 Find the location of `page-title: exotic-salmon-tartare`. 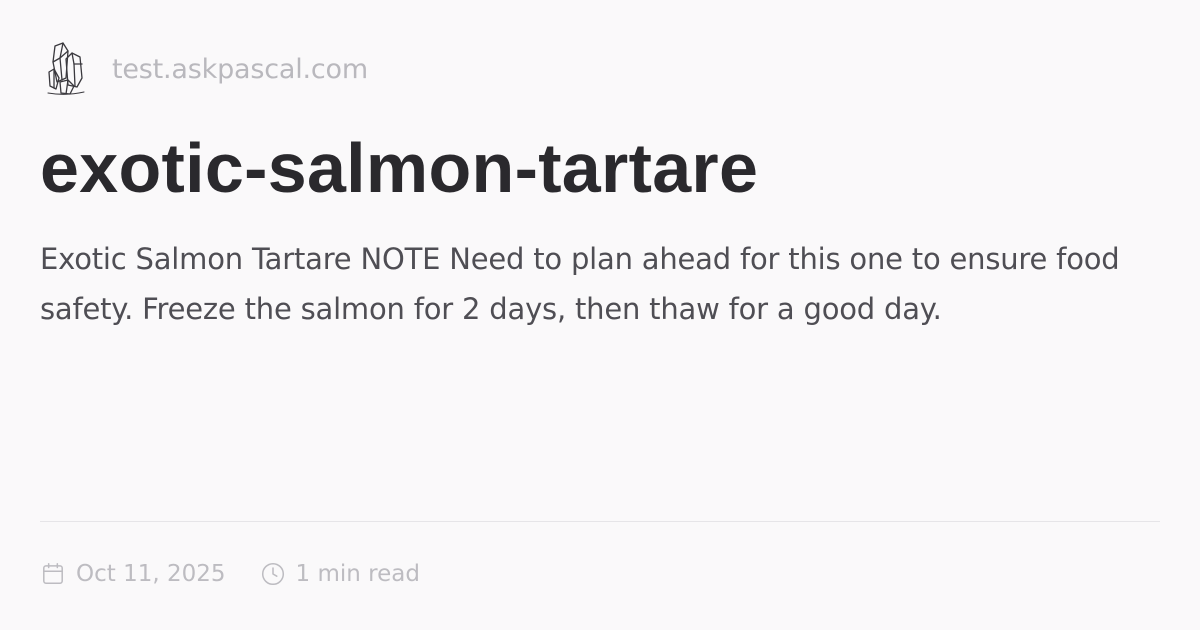

page-title: exotic-salmon-tartare is located at coordinates (399, 168).